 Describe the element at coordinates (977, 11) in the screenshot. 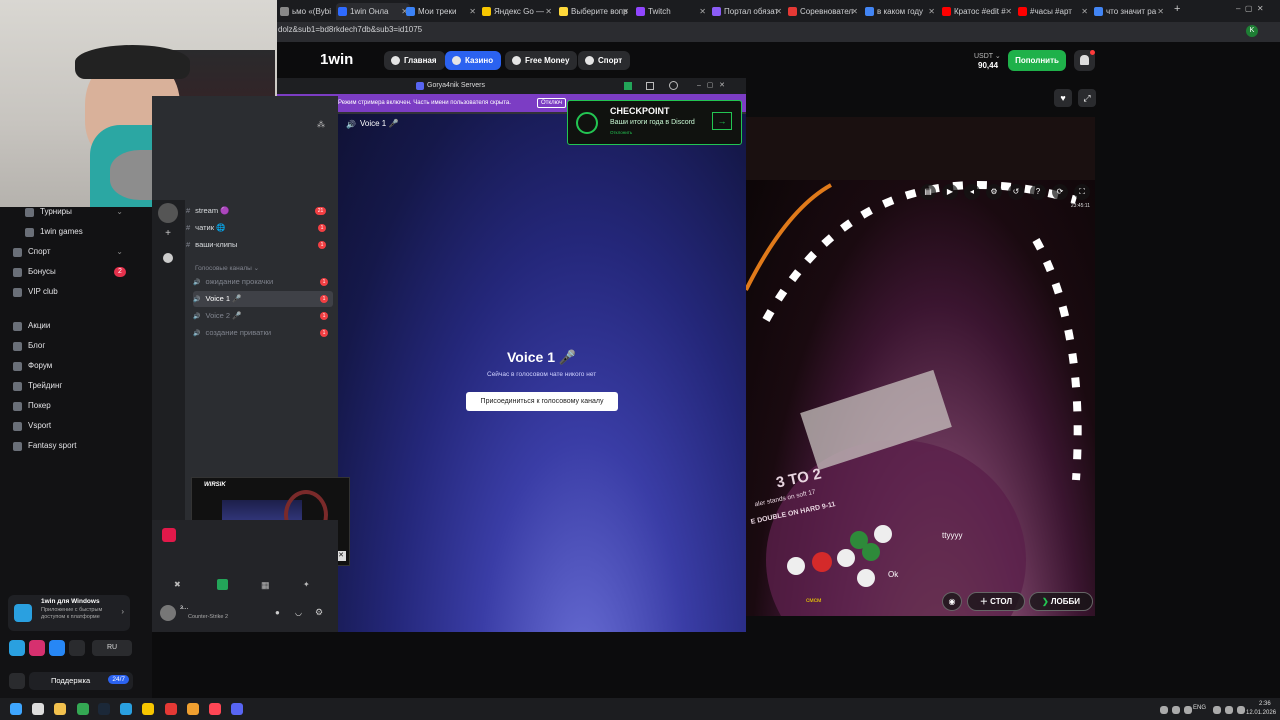

I see `browser-tab: Кратос #edit # ✕` at that location.